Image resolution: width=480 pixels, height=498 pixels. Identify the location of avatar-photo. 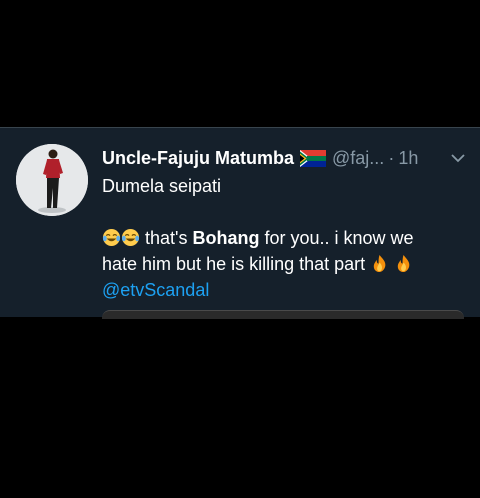
(52, 180).